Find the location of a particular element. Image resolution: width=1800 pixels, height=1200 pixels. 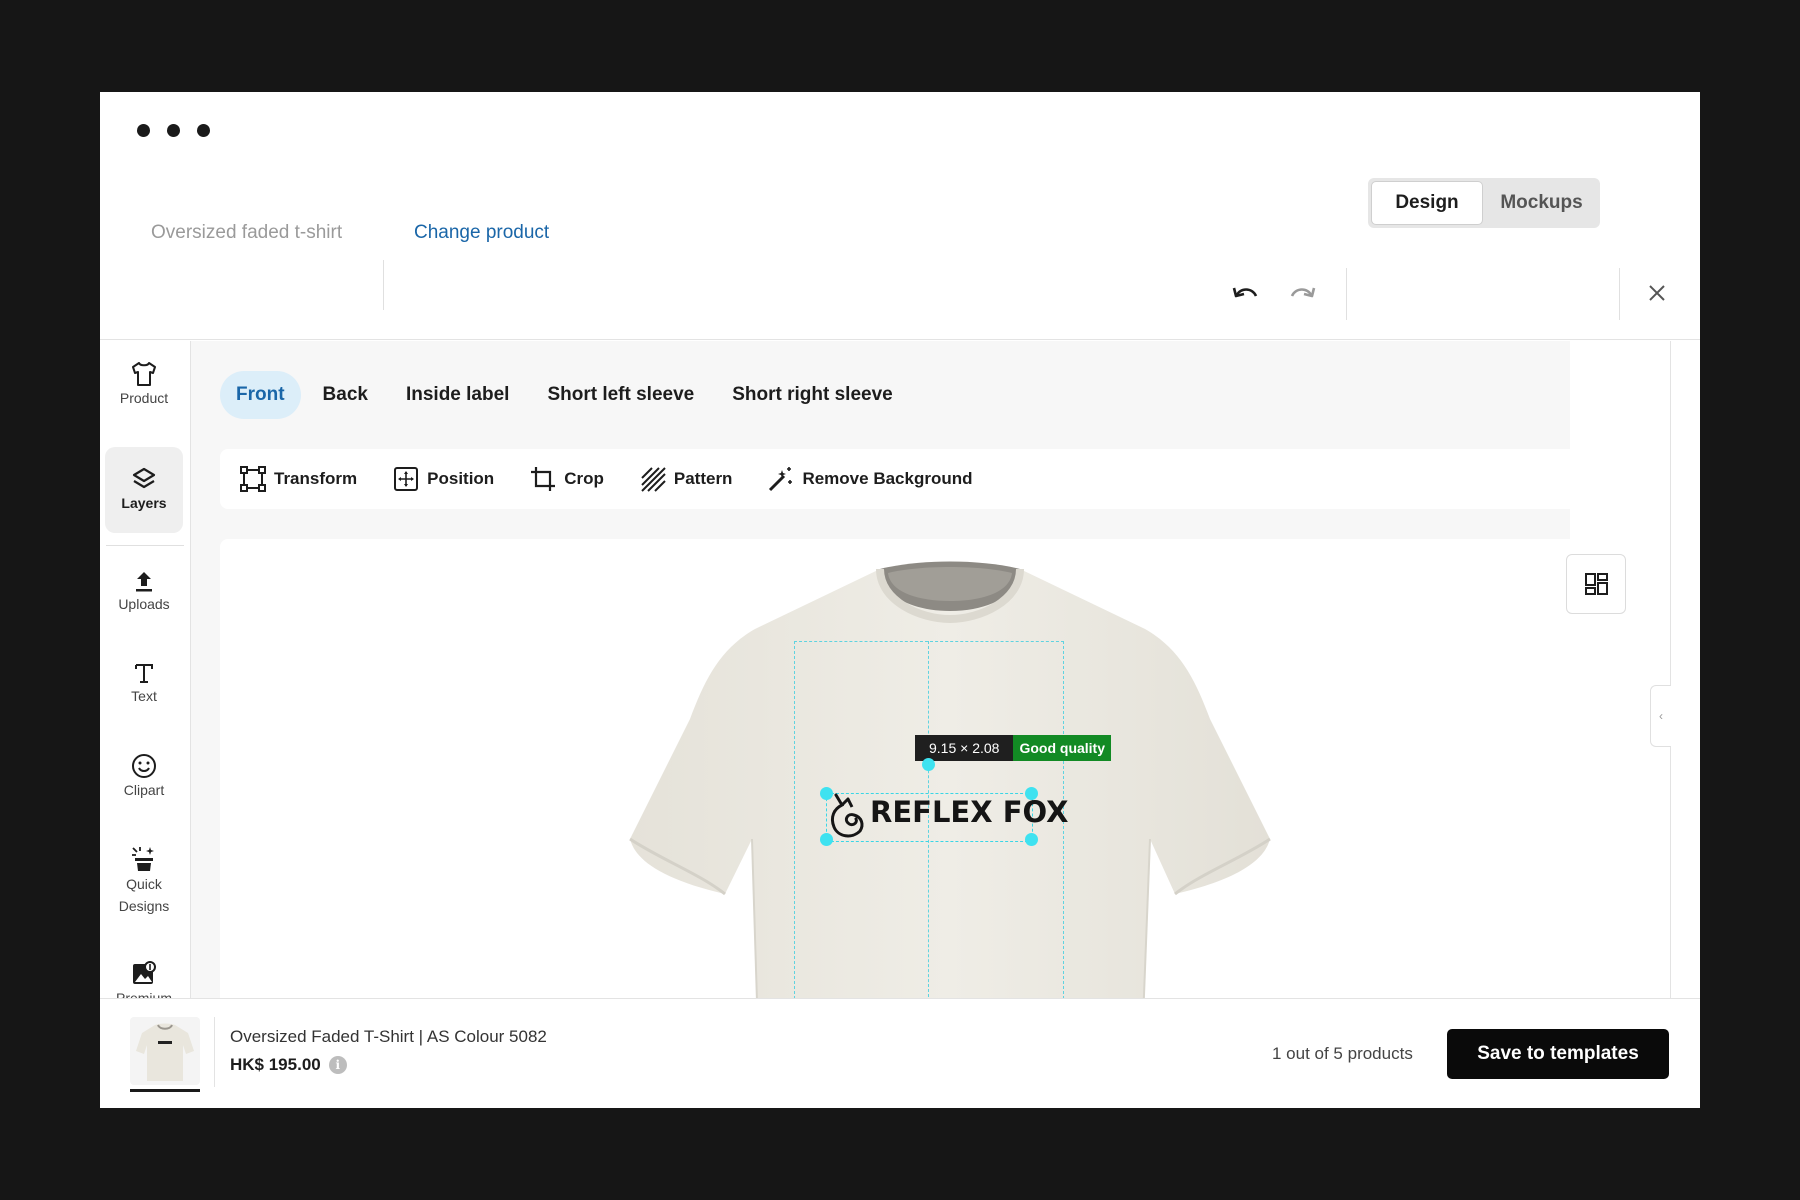

tab-front: Front is located at coordinates (260, 395).